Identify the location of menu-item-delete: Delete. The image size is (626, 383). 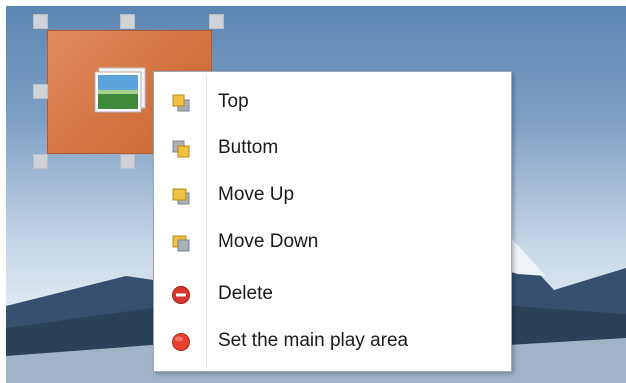
(332, 294).